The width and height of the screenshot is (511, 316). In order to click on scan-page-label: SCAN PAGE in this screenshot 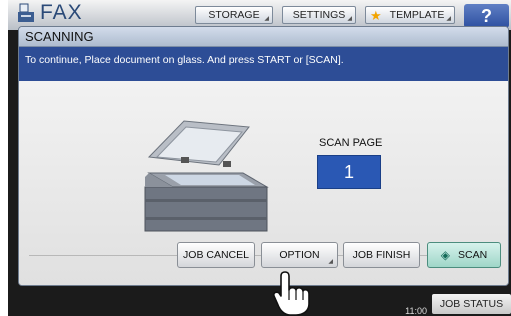, I will do `click(351, 143)`.